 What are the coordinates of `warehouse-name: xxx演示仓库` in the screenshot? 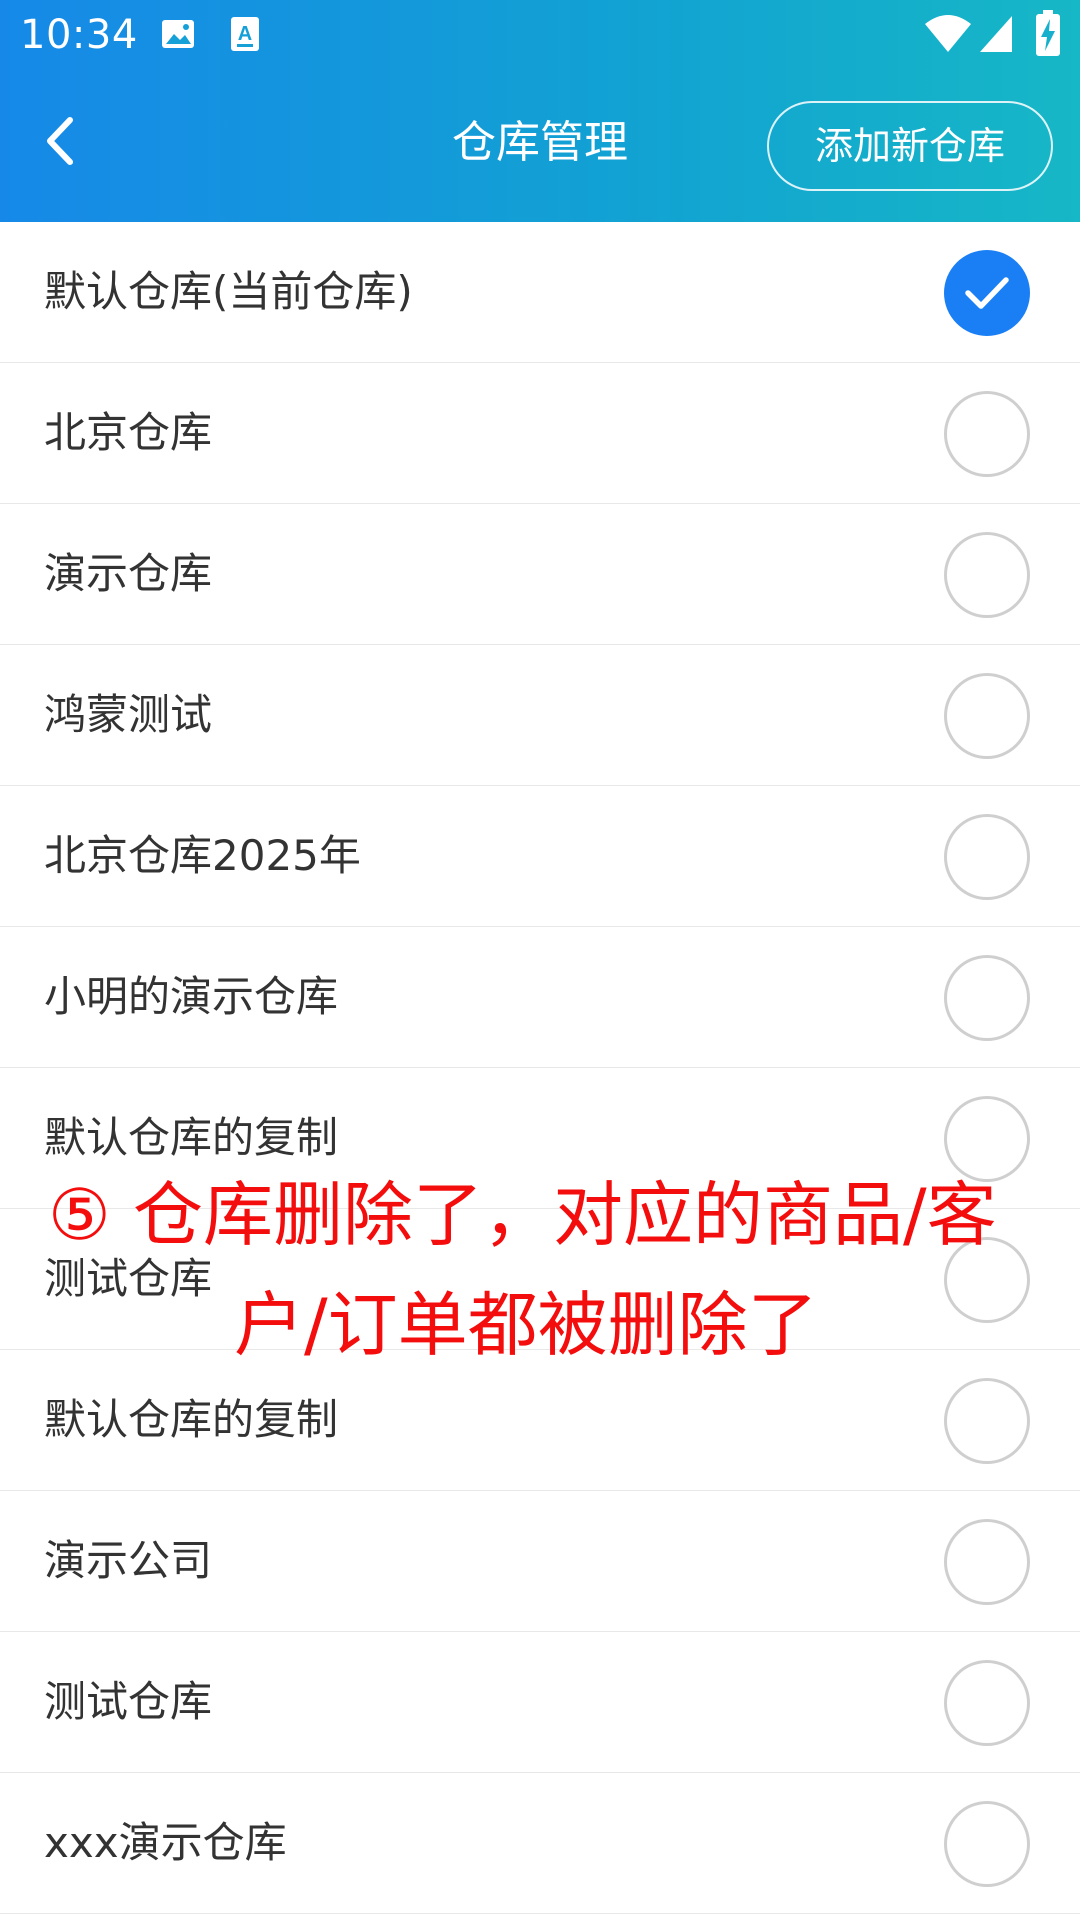 It's located at (165, 1842).